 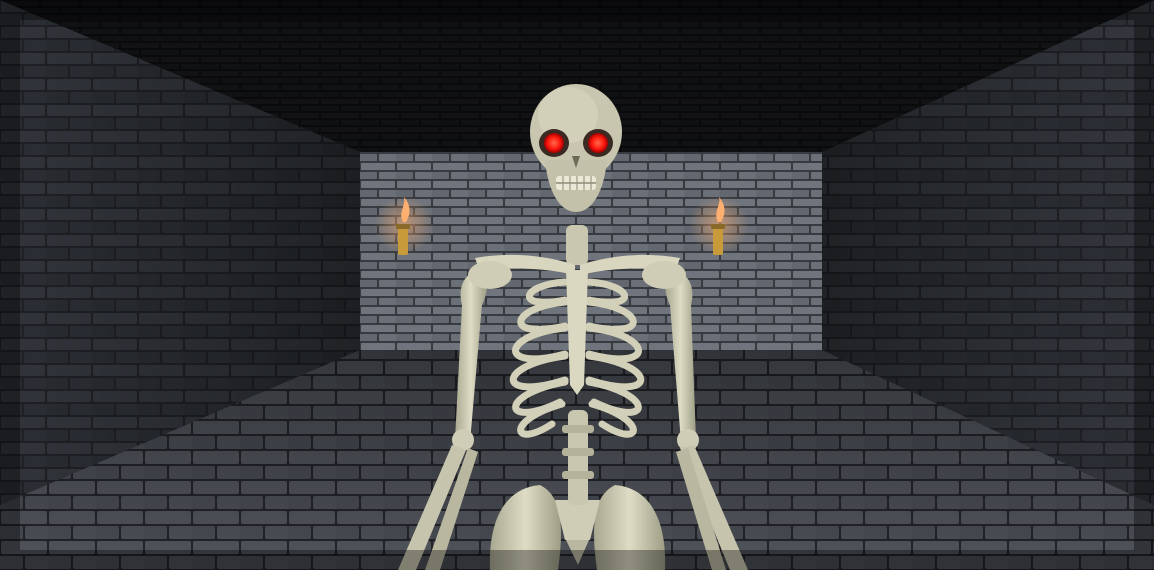 I want to click on torch-right, so click(x=719, y=225).